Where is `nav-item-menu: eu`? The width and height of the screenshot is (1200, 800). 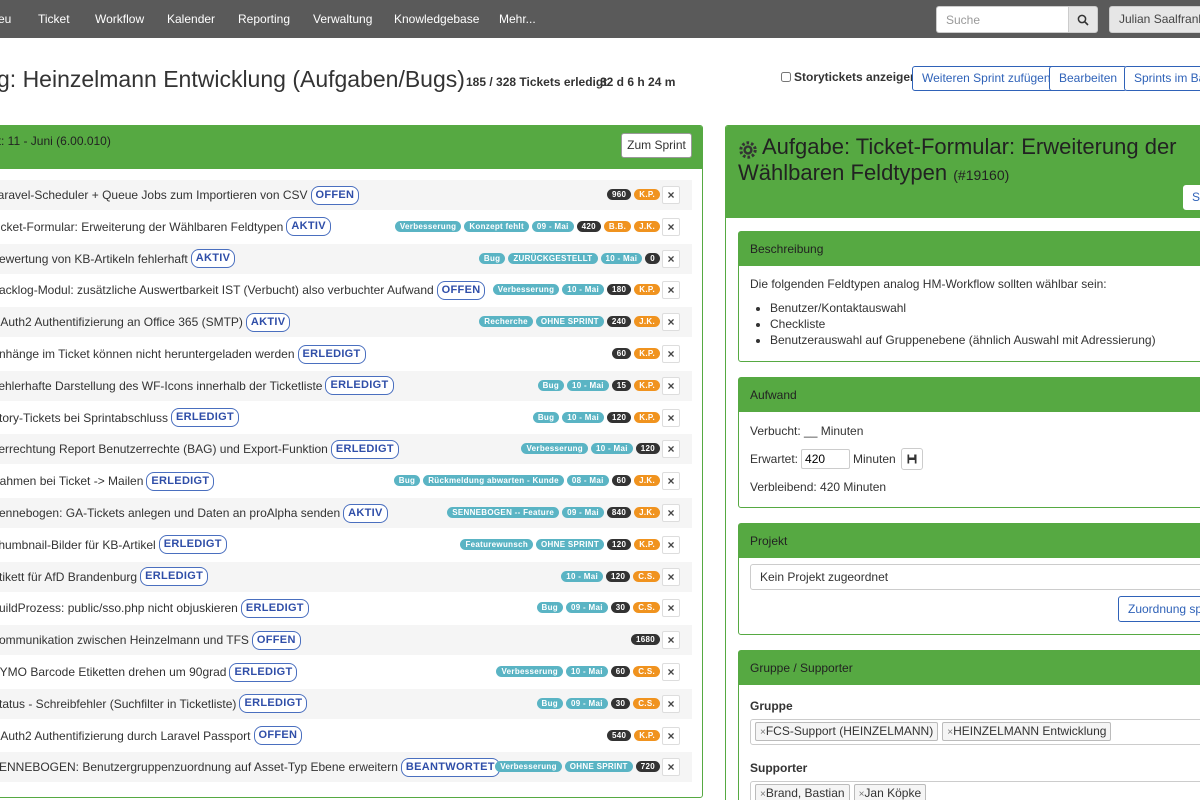 nav-item-menu: eu is located at coordinates (5, 19).